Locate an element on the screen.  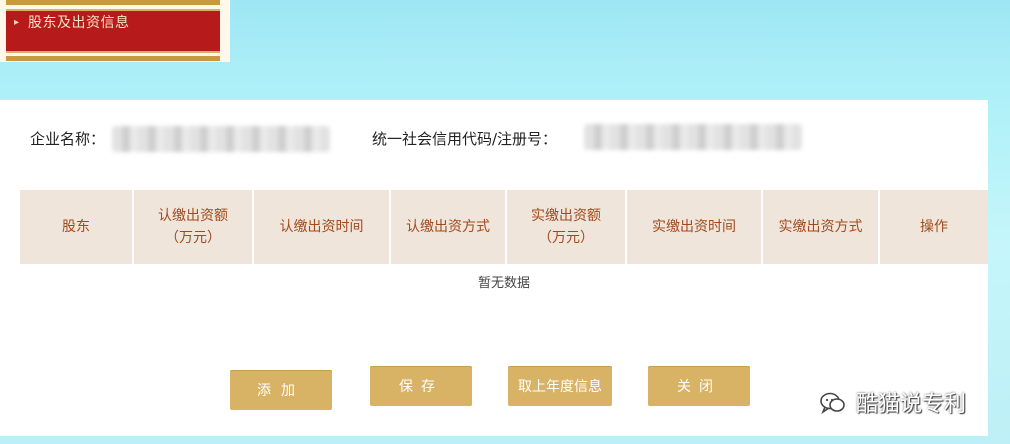
banner-bottom-border is located at coordinates (113, 58).